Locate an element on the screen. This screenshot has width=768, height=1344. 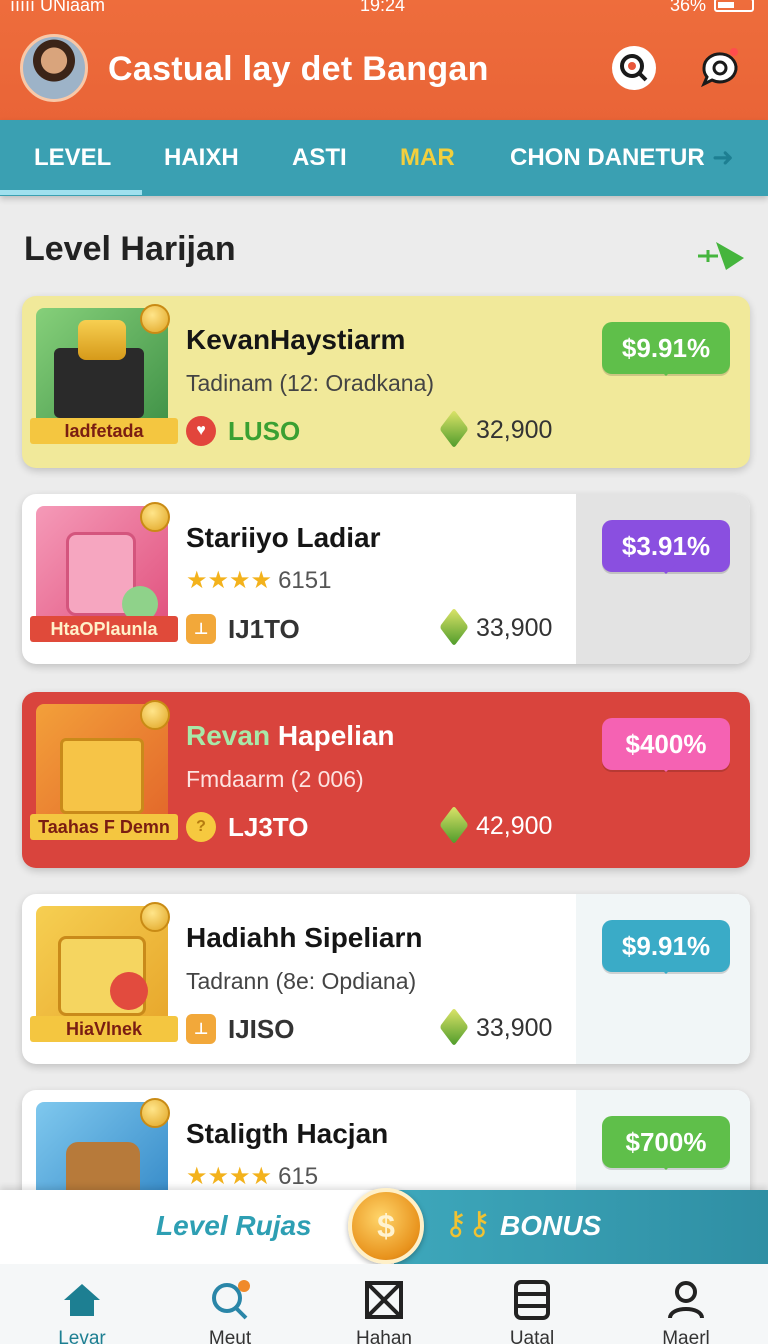
item-price-value: 42,900 is located at coordinates (514, 826).